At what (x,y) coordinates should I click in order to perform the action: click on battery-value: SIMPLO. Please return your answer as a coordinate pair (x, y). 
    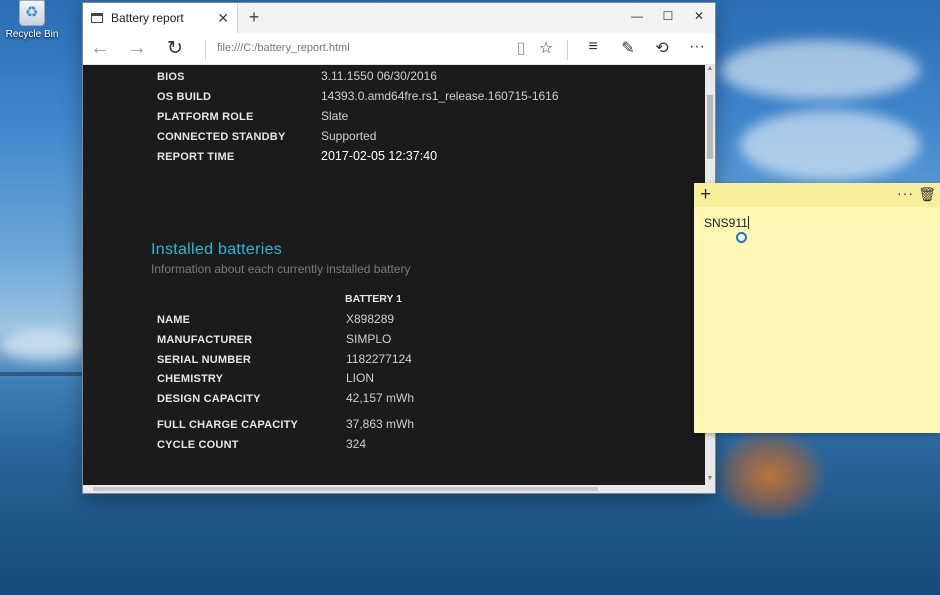
    Looking at the image, I should click on (369, 339).